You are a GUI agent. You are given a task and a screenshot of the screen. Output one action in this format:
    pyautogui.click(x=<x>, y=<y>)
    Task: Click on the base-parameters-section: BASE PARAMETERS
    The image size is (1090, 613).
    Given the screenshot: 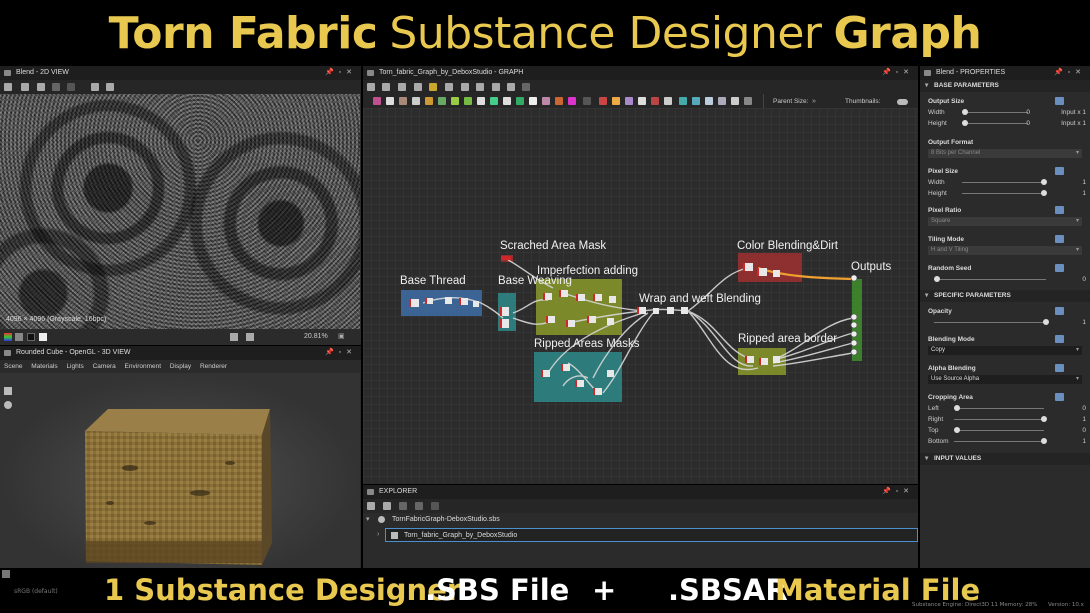 What is the action you would take?
    pyautogui.click(x=1005, y=86)
    